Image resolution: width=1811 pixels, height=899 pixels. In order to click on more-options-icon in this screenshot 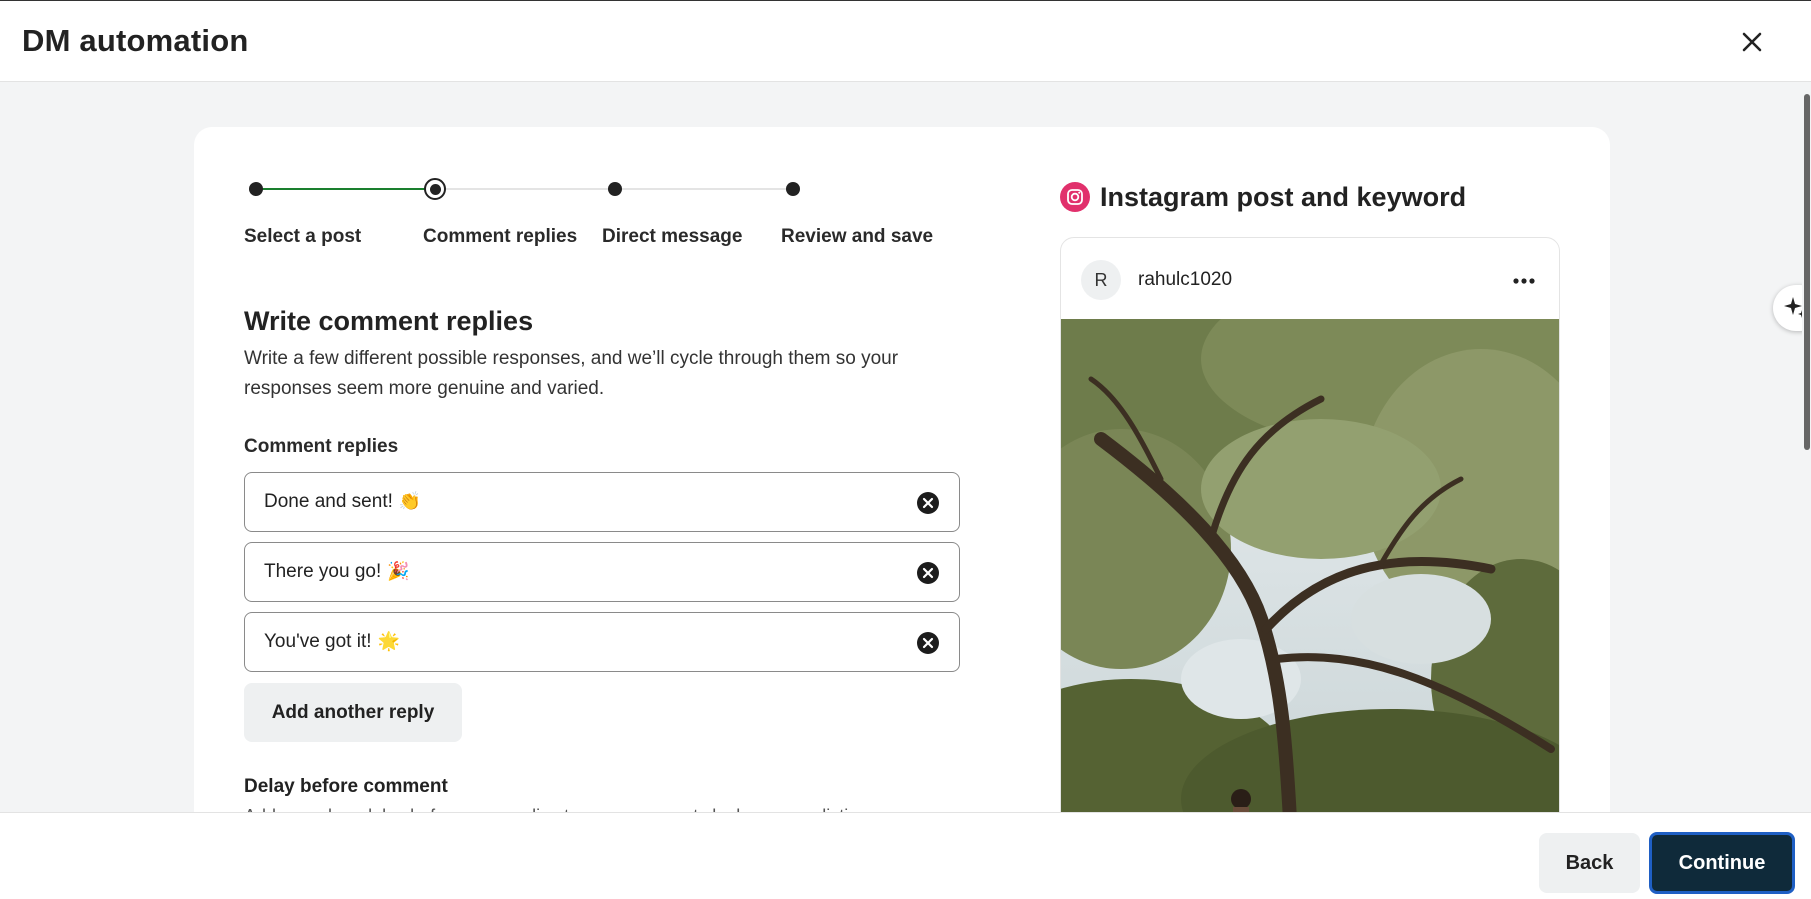, I will do `click(1524, 281)`.